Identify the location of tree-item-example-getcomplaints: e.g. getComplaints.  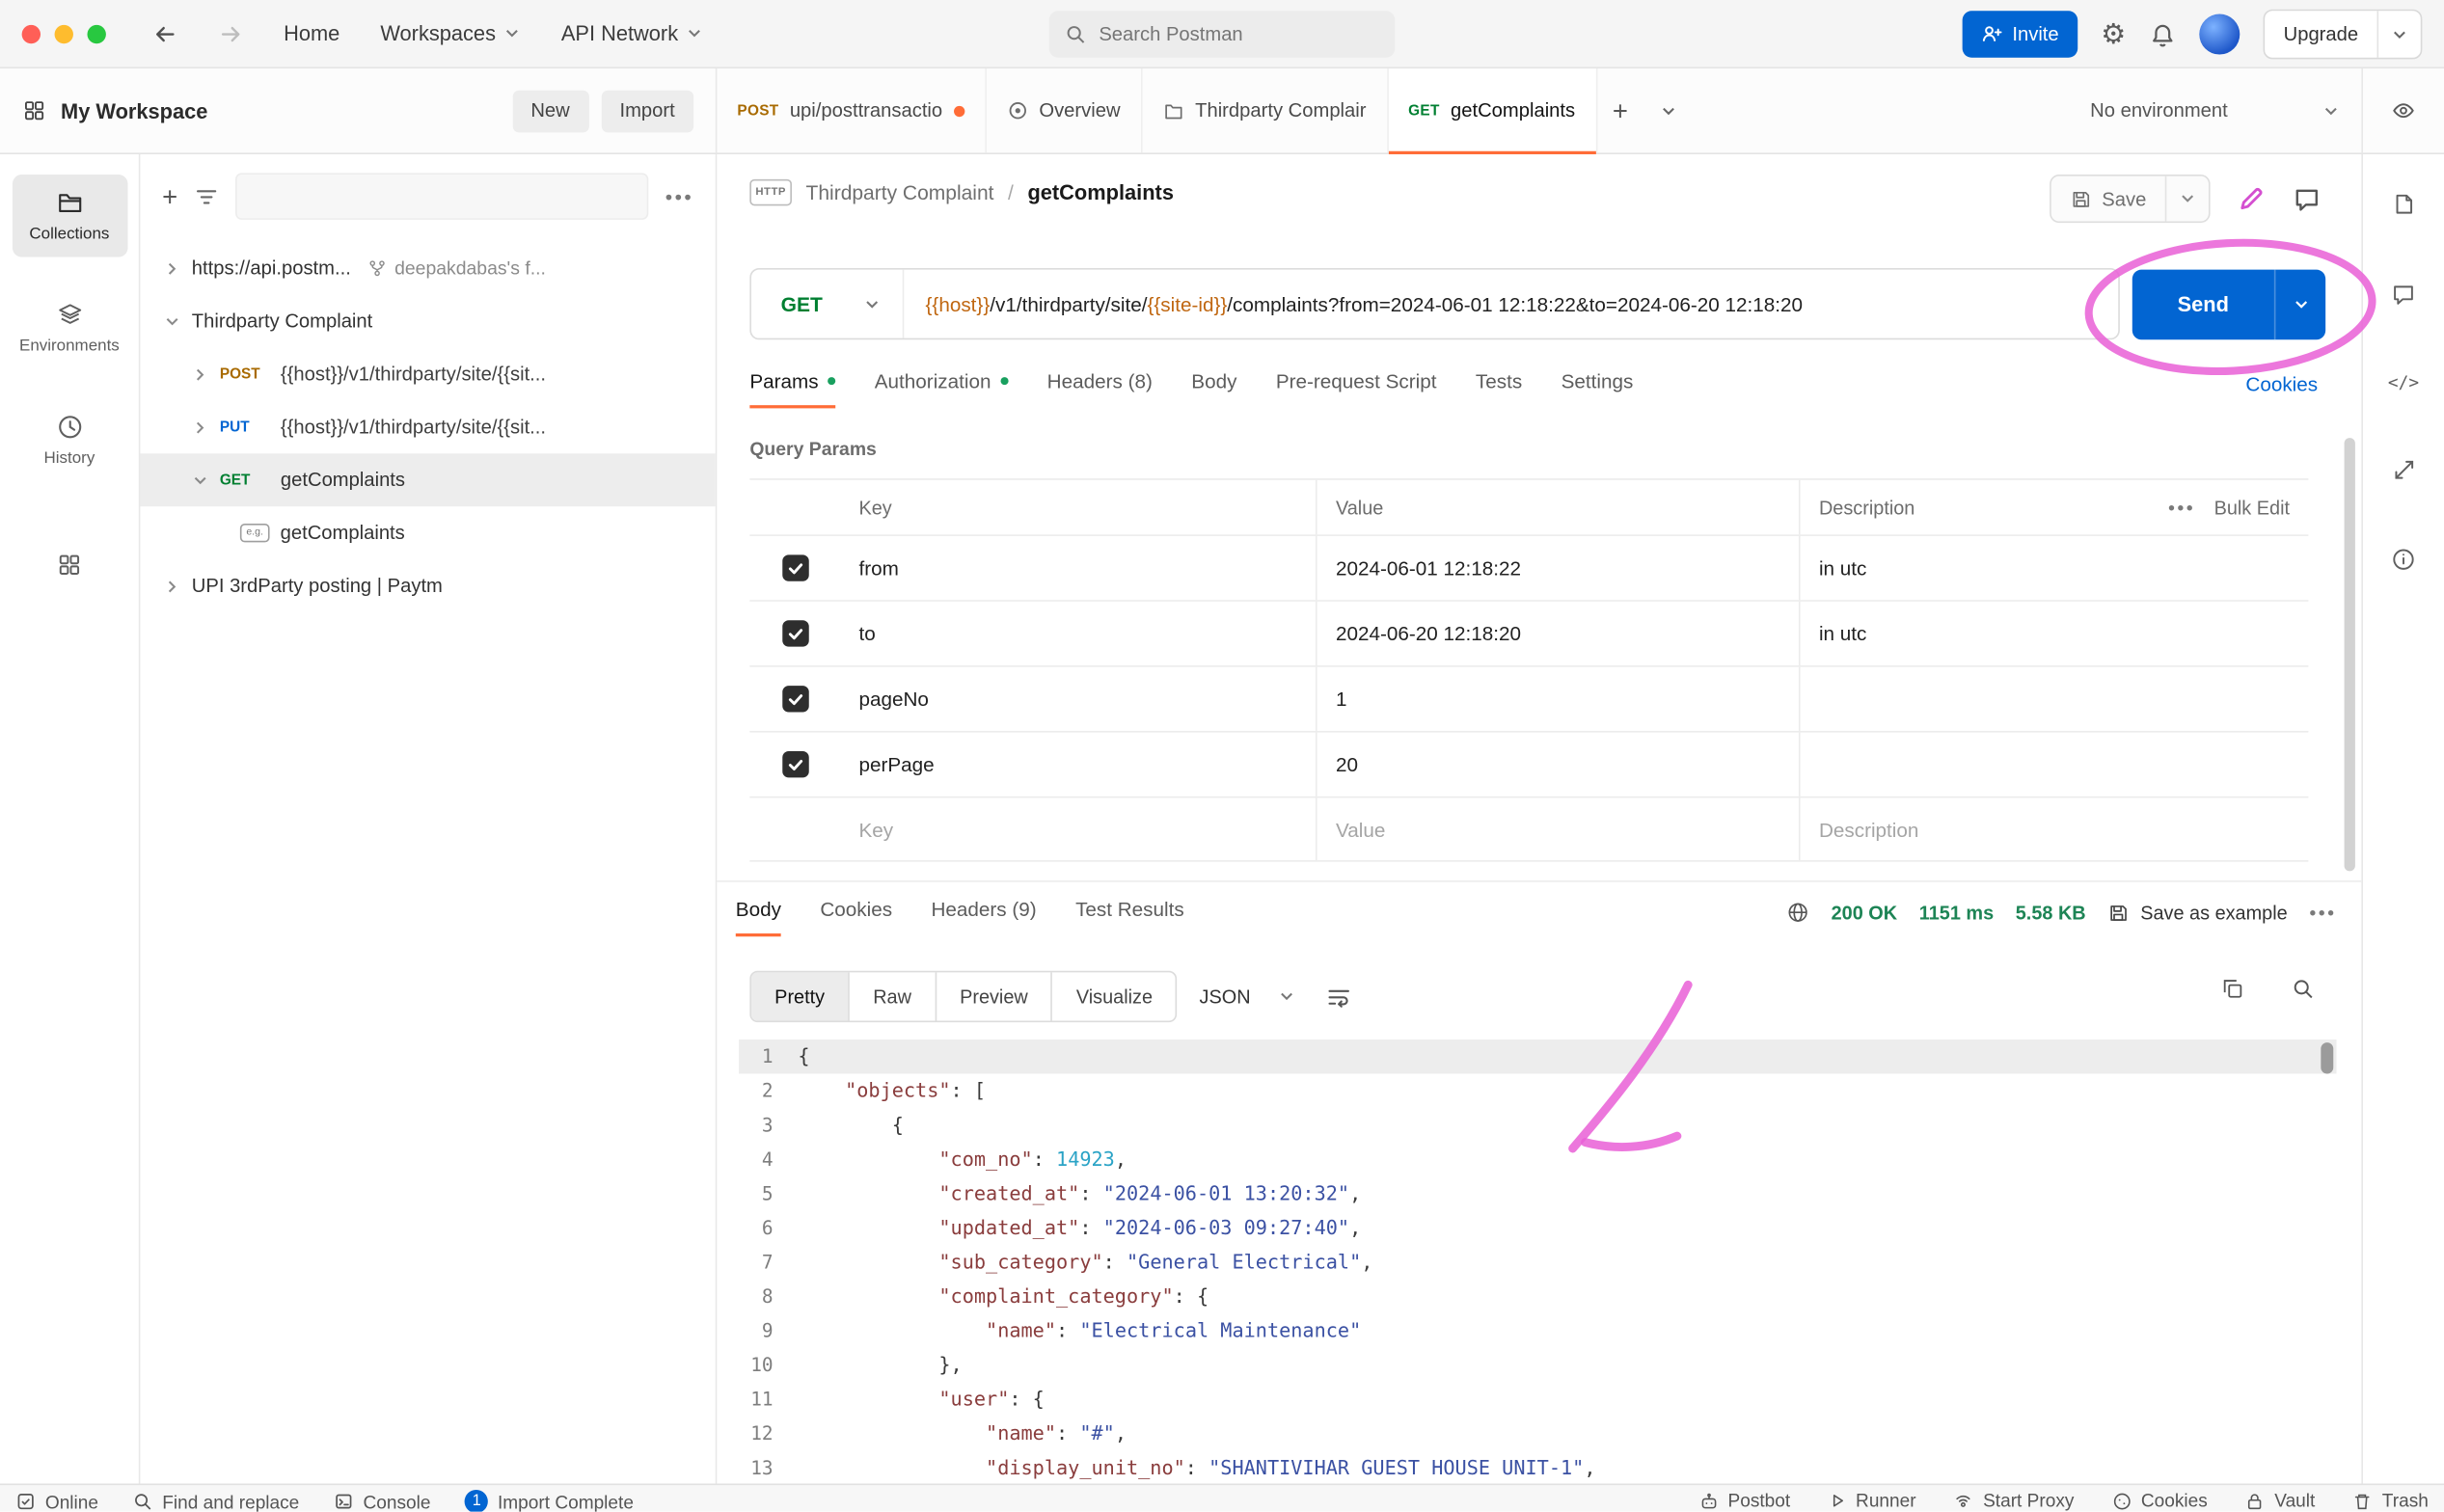
(427, 532).